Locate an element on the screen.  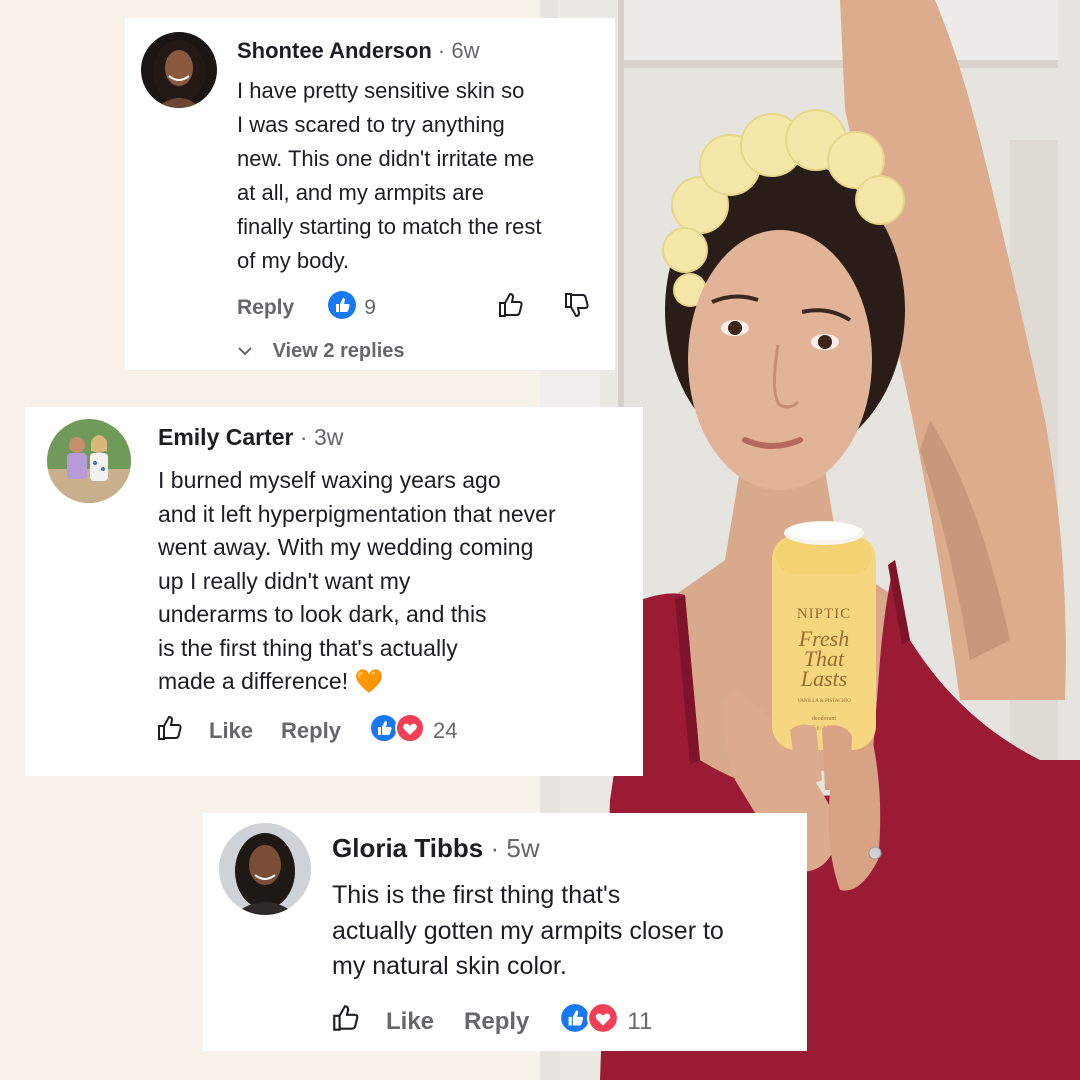
product-name-line3: Lasts is located at coordinates (823, 678).